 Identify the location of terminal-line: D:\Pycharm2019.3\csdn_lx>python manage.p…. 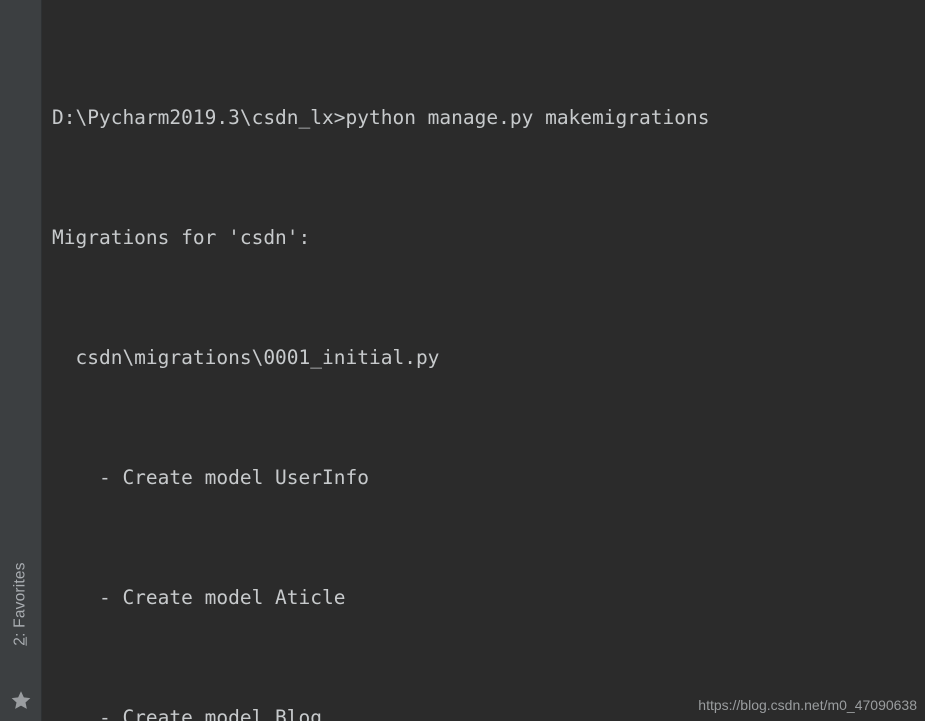
(381, 117).